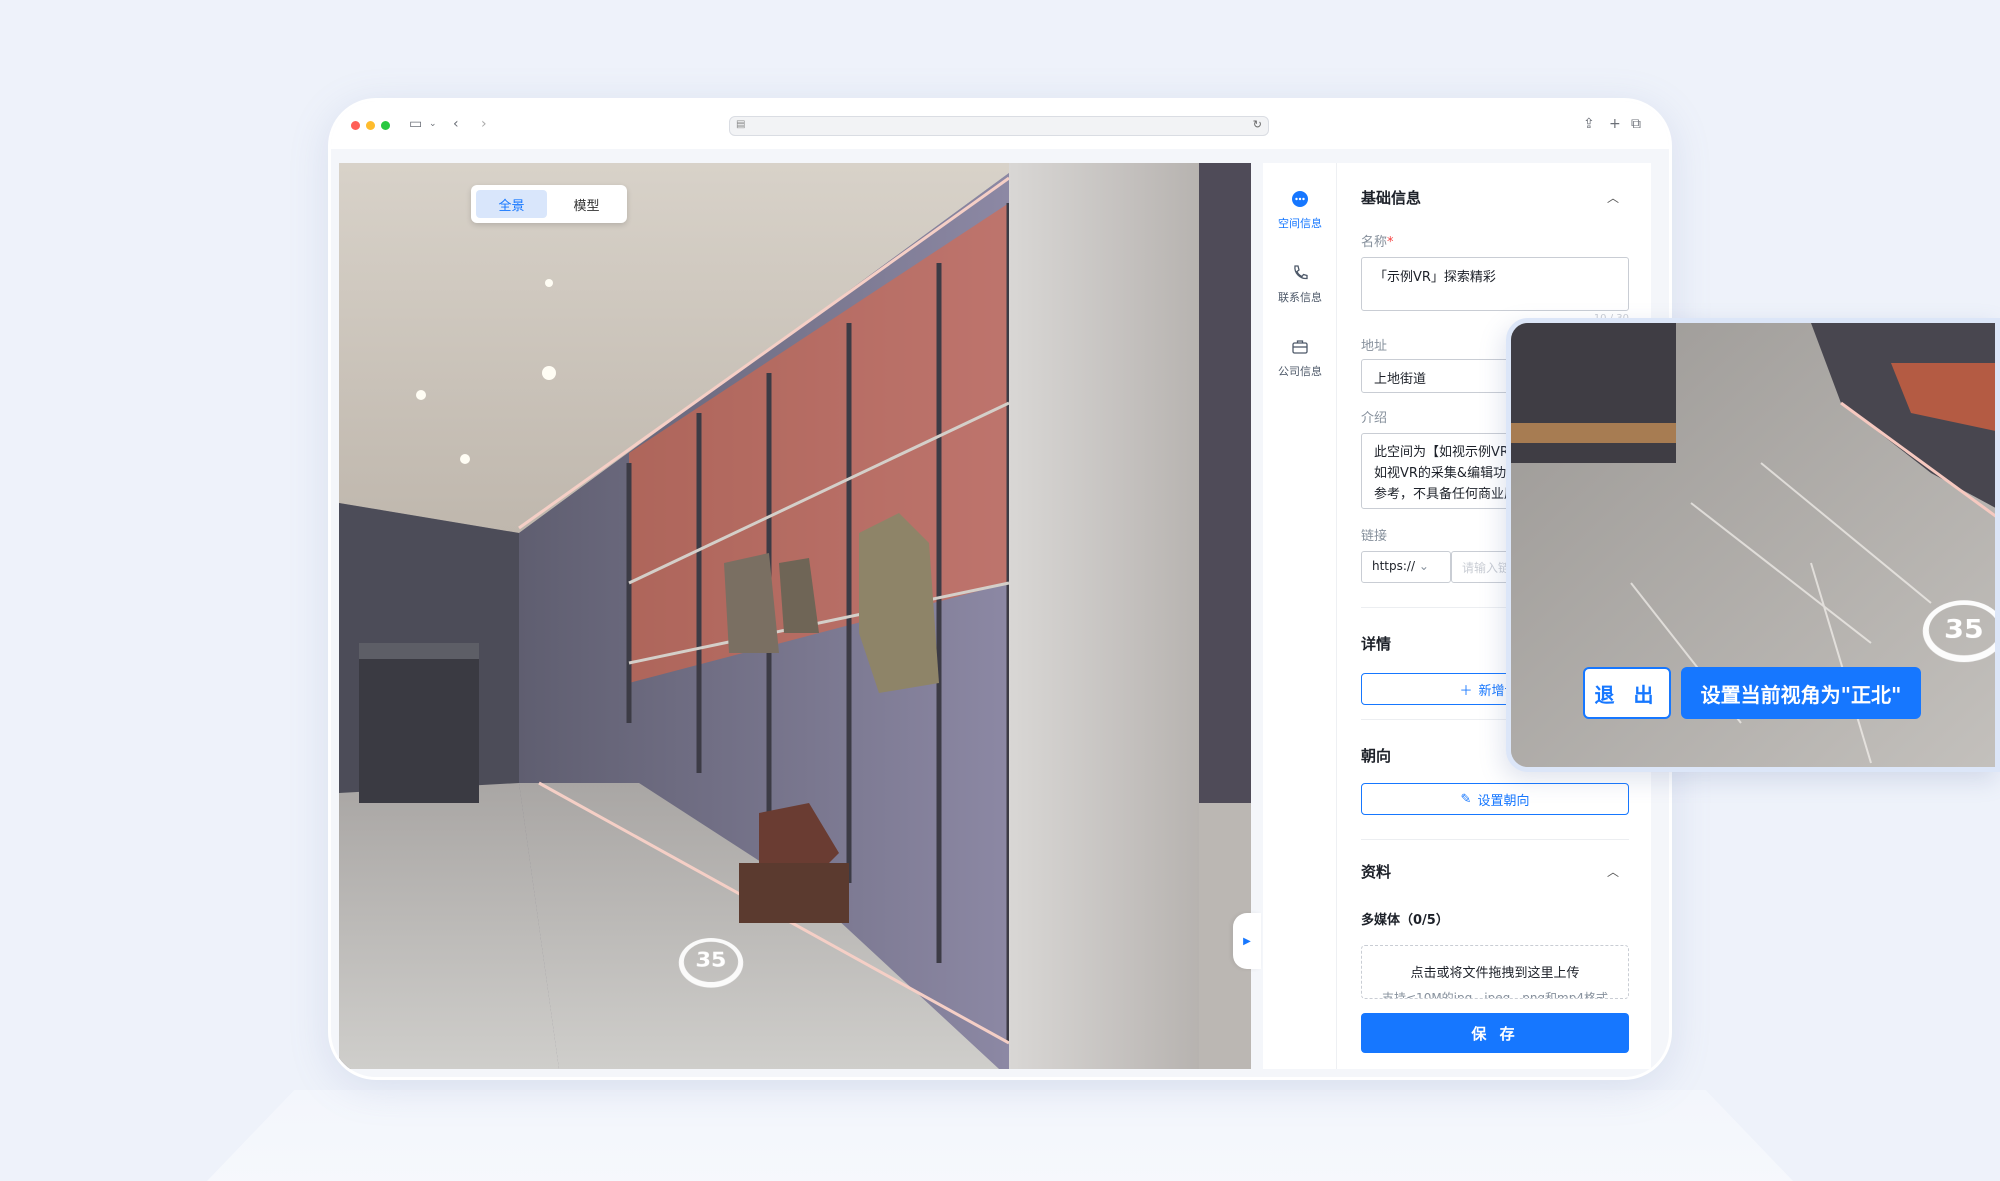 This screenshot has width=2000, height=1181. I want to click on upload-text: 点击或将文件拖拽到这里上传, so click(1495, 973).